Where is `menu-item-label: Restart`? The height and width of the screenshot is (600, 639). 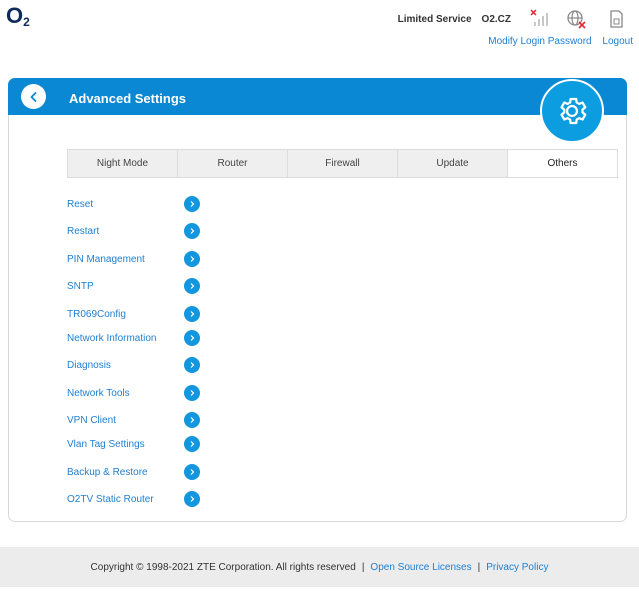
menu-item-label: Restart is located at coordinates (83, 231).